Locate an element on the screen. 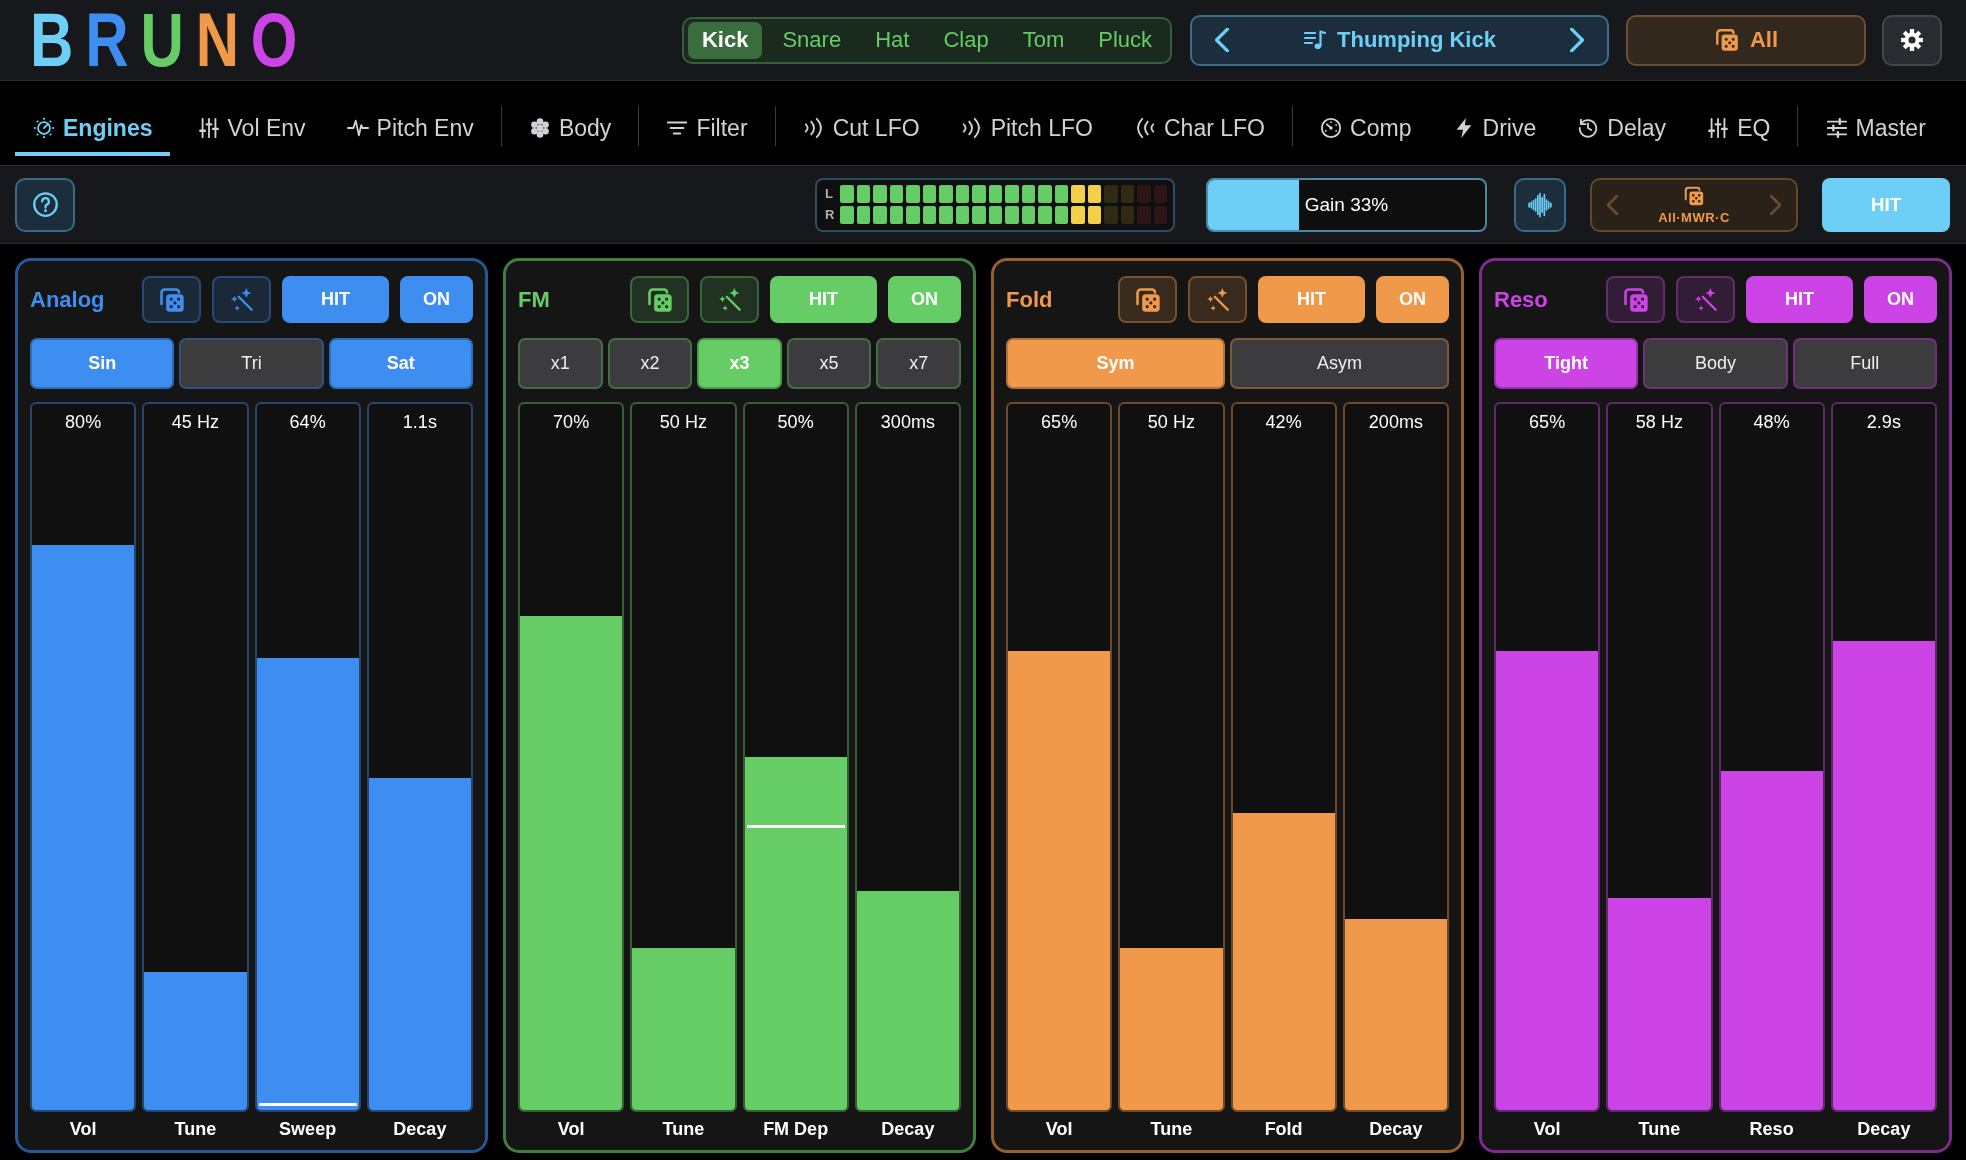 This screenshot has width=1966, height=1160. mode-button: Tri is located at coordinates (251, 363).